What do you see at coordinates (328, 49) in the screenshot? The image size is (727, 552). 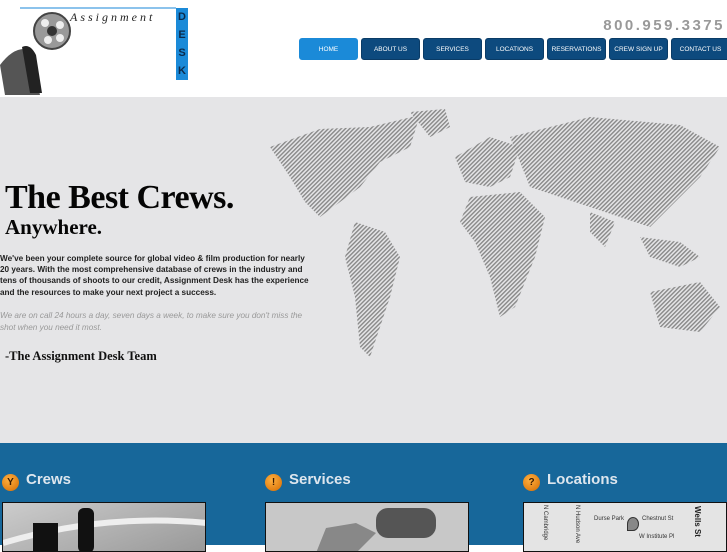 I see `nav-home: HOME` at bounding box center [328, 49].